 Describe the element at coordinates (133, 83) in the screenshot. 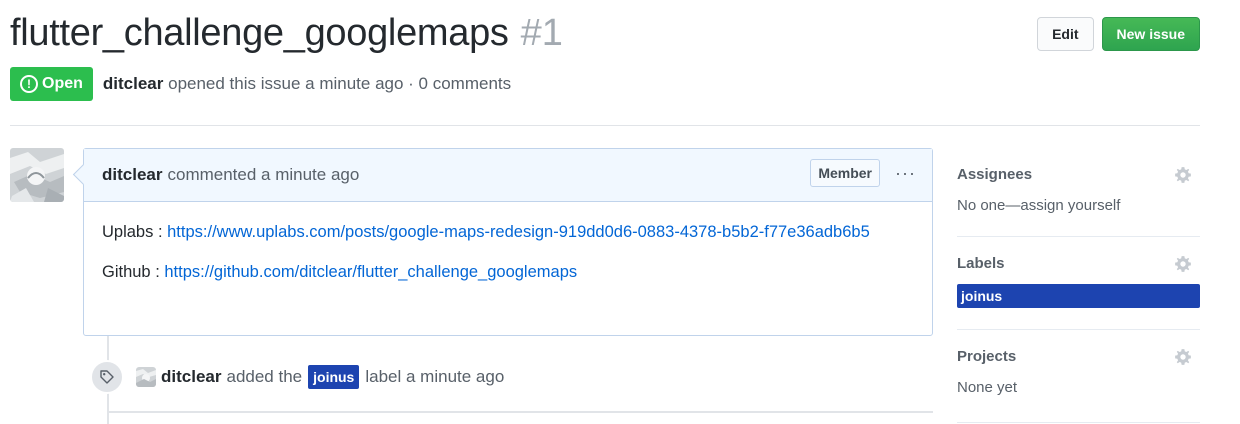

I see `issue-author-link: ditclear` at that location.